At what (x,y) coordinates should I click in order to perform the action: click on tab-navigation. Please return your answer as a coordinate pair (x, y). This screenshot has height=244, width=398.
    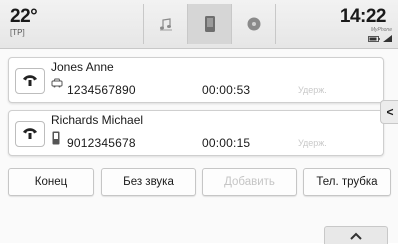
    Looking at the image, I should click on (253, 24).